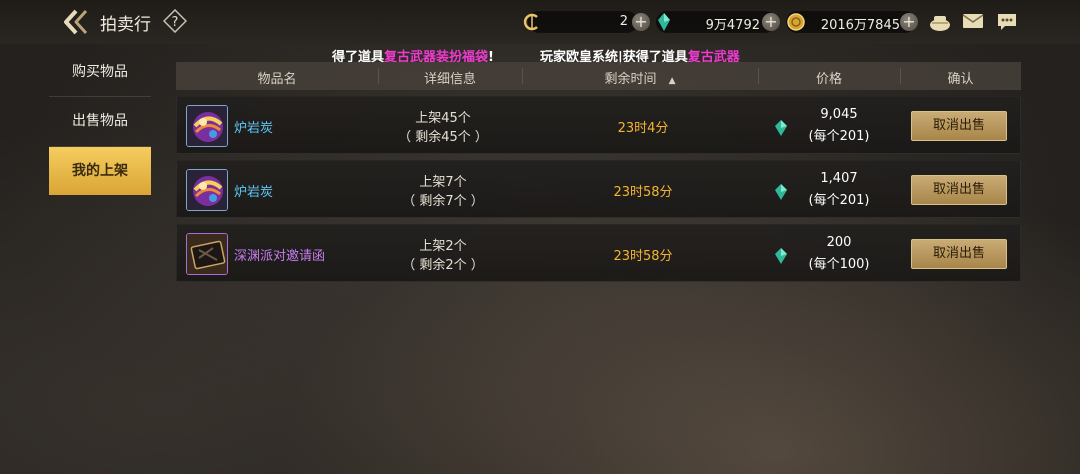 This screenshot has height=474, width=1080. I want to click on col-header-price: 价格, so click(829, 77).